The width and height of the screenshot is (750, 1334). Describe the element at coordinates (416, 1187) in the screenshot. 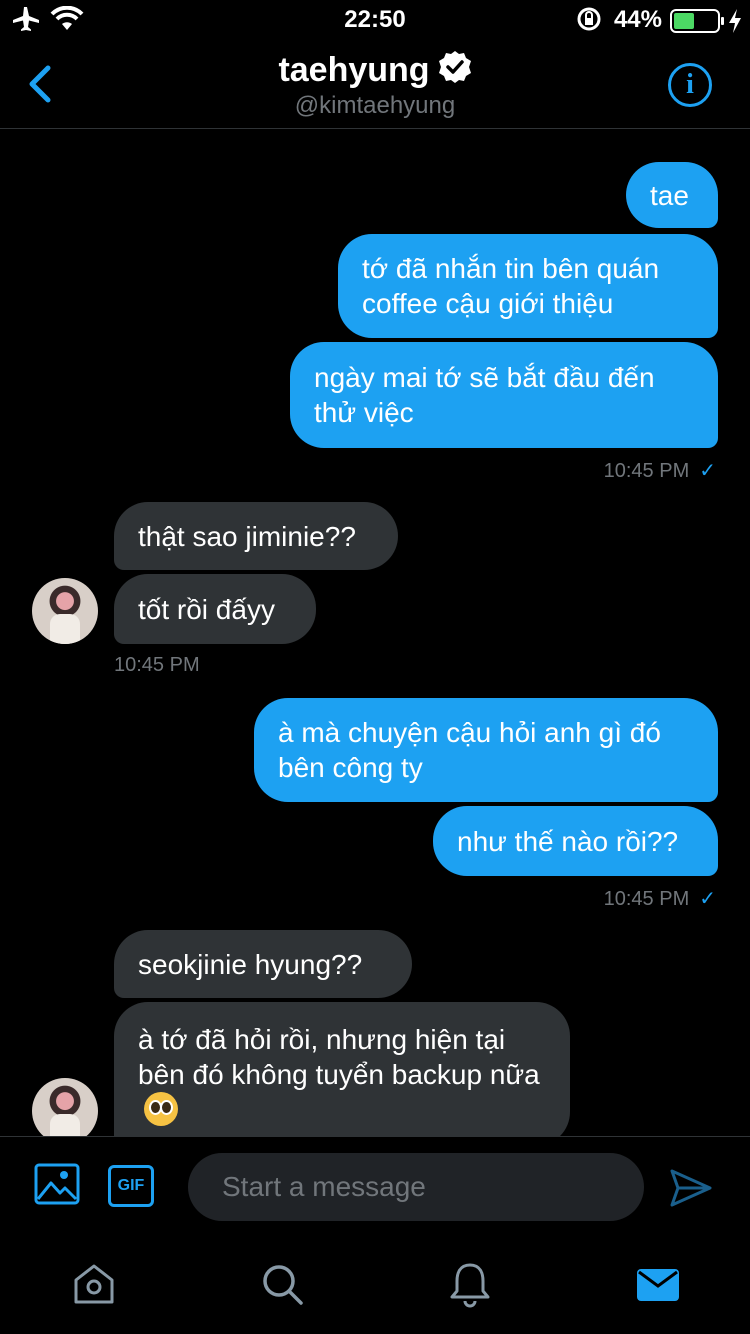

I see `message-input` at that location.